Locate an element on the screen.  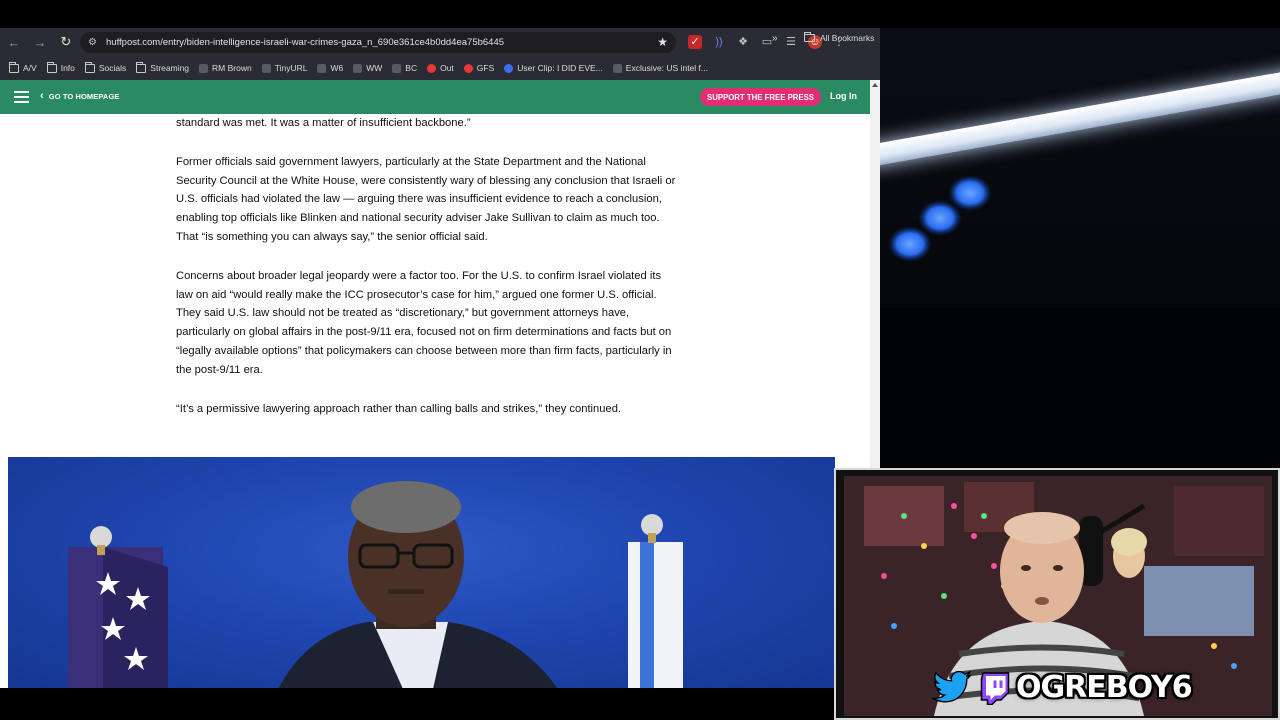
back-icon: ← is located at coordinates (14, 42).